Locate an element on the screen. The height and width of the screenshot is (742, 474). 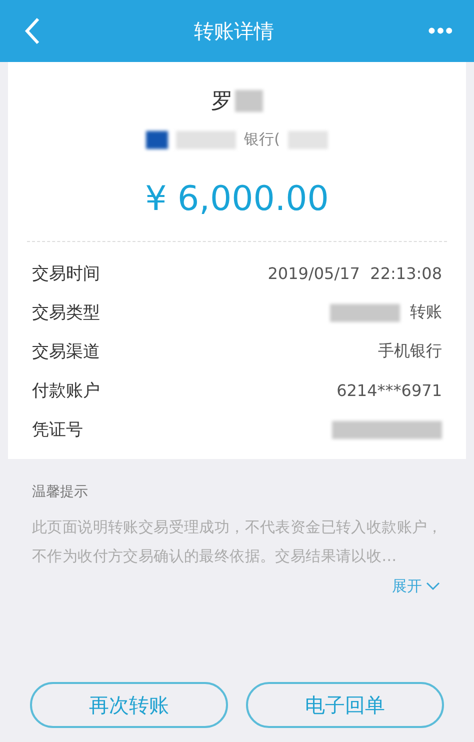
page-title: 转账详情 is located at coordinates (234, 31).